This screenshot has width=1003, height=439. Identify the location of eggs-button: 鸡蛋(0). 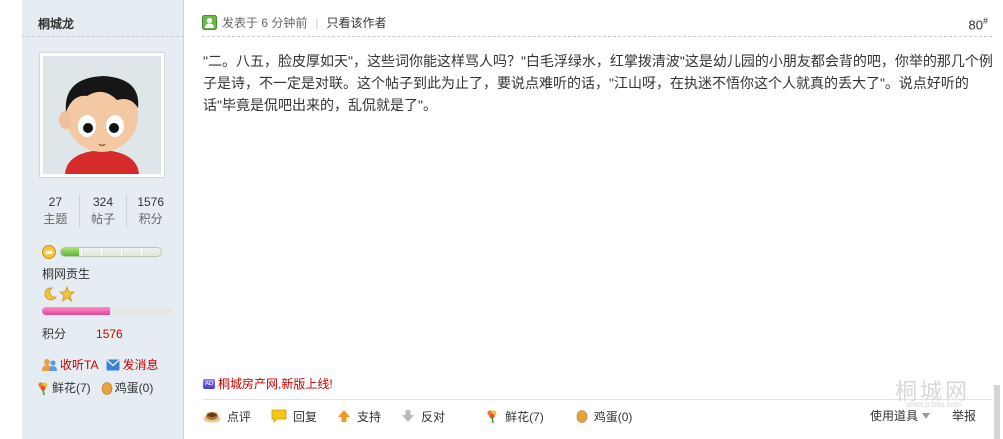
(127, 387).